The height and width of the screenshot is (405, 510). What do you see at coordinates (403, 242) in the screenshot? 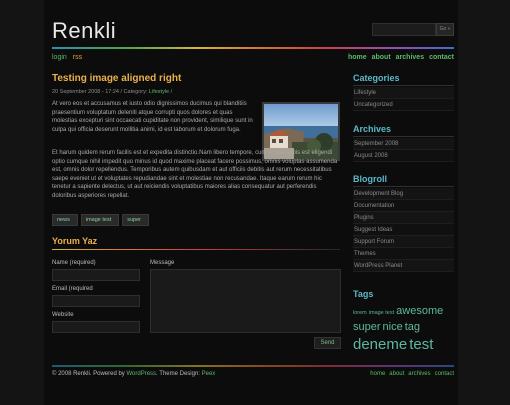
I see `sidebar-item-support-forum: Support Forum` at bounding box center [403, 242].